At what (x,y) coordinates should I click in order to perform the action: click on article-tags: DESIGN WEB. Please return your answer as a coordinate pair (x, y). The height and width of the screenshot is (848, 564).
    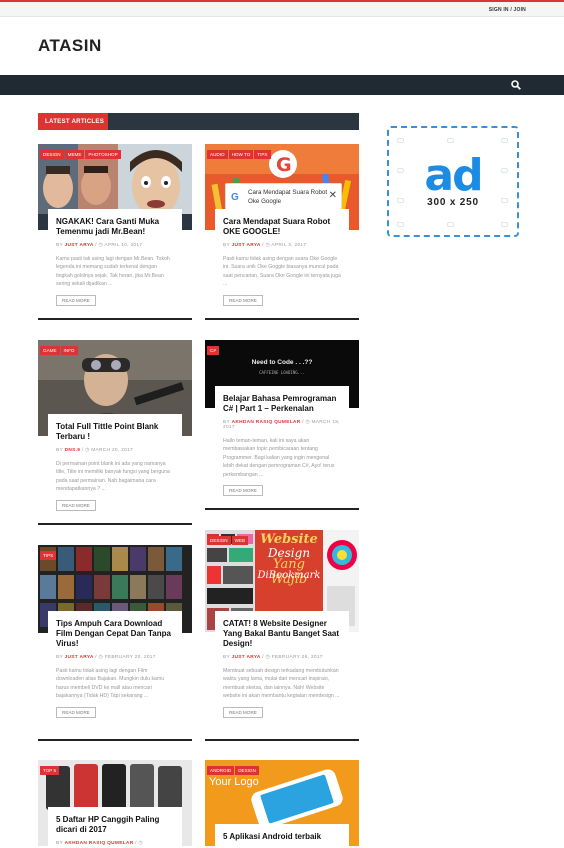
    Looking at the image, I should click on (228, 540).